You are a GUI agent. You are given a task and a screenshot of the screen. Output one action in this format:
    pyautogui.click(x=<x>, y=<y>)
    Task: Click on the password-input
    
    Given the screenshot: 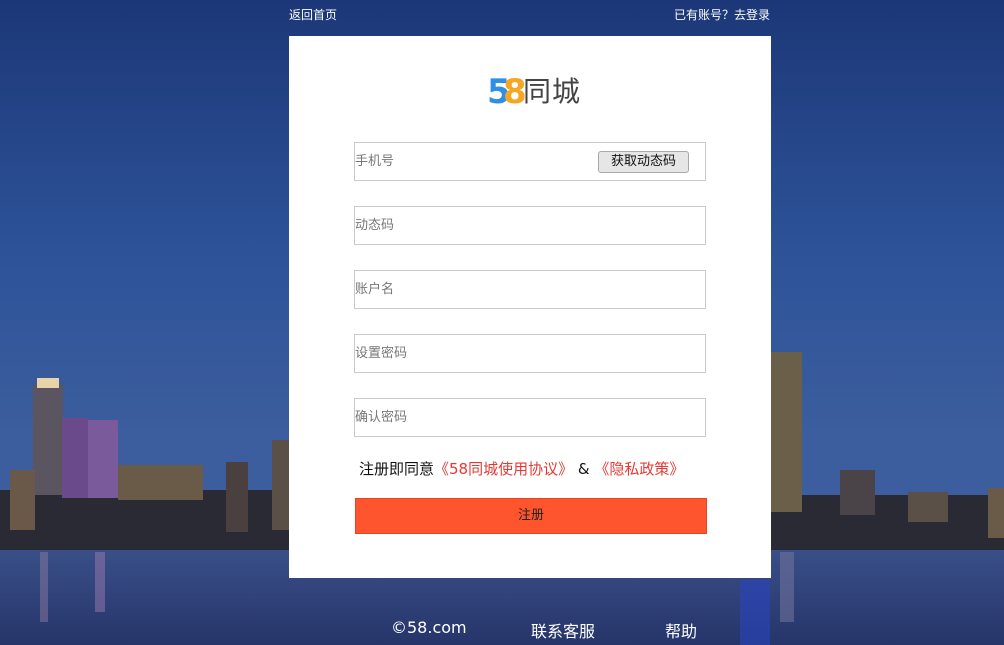 What is the action you would take?
    pyautogui.click(x=475, y=353)
    